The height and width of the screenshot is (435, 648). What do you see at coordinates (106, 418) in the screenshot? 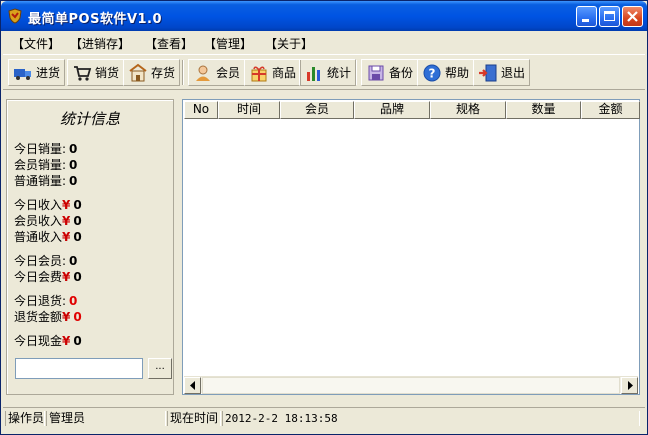
I see `operator-value: 管理员` at bounding box center [106, 418].